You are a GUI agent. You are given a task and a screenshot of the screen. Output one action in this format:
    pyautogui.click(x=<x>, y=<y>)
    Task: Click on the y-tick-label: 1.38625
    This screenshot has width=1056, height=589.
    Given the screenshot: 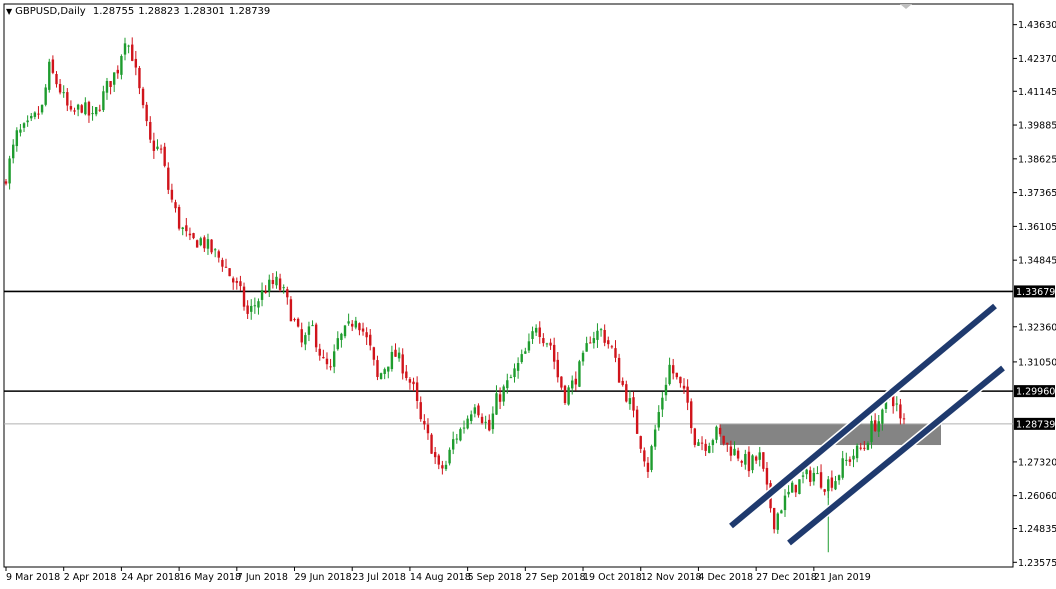 What is the action you would take?
    pyautogui.click(x=1037, y=159)
    